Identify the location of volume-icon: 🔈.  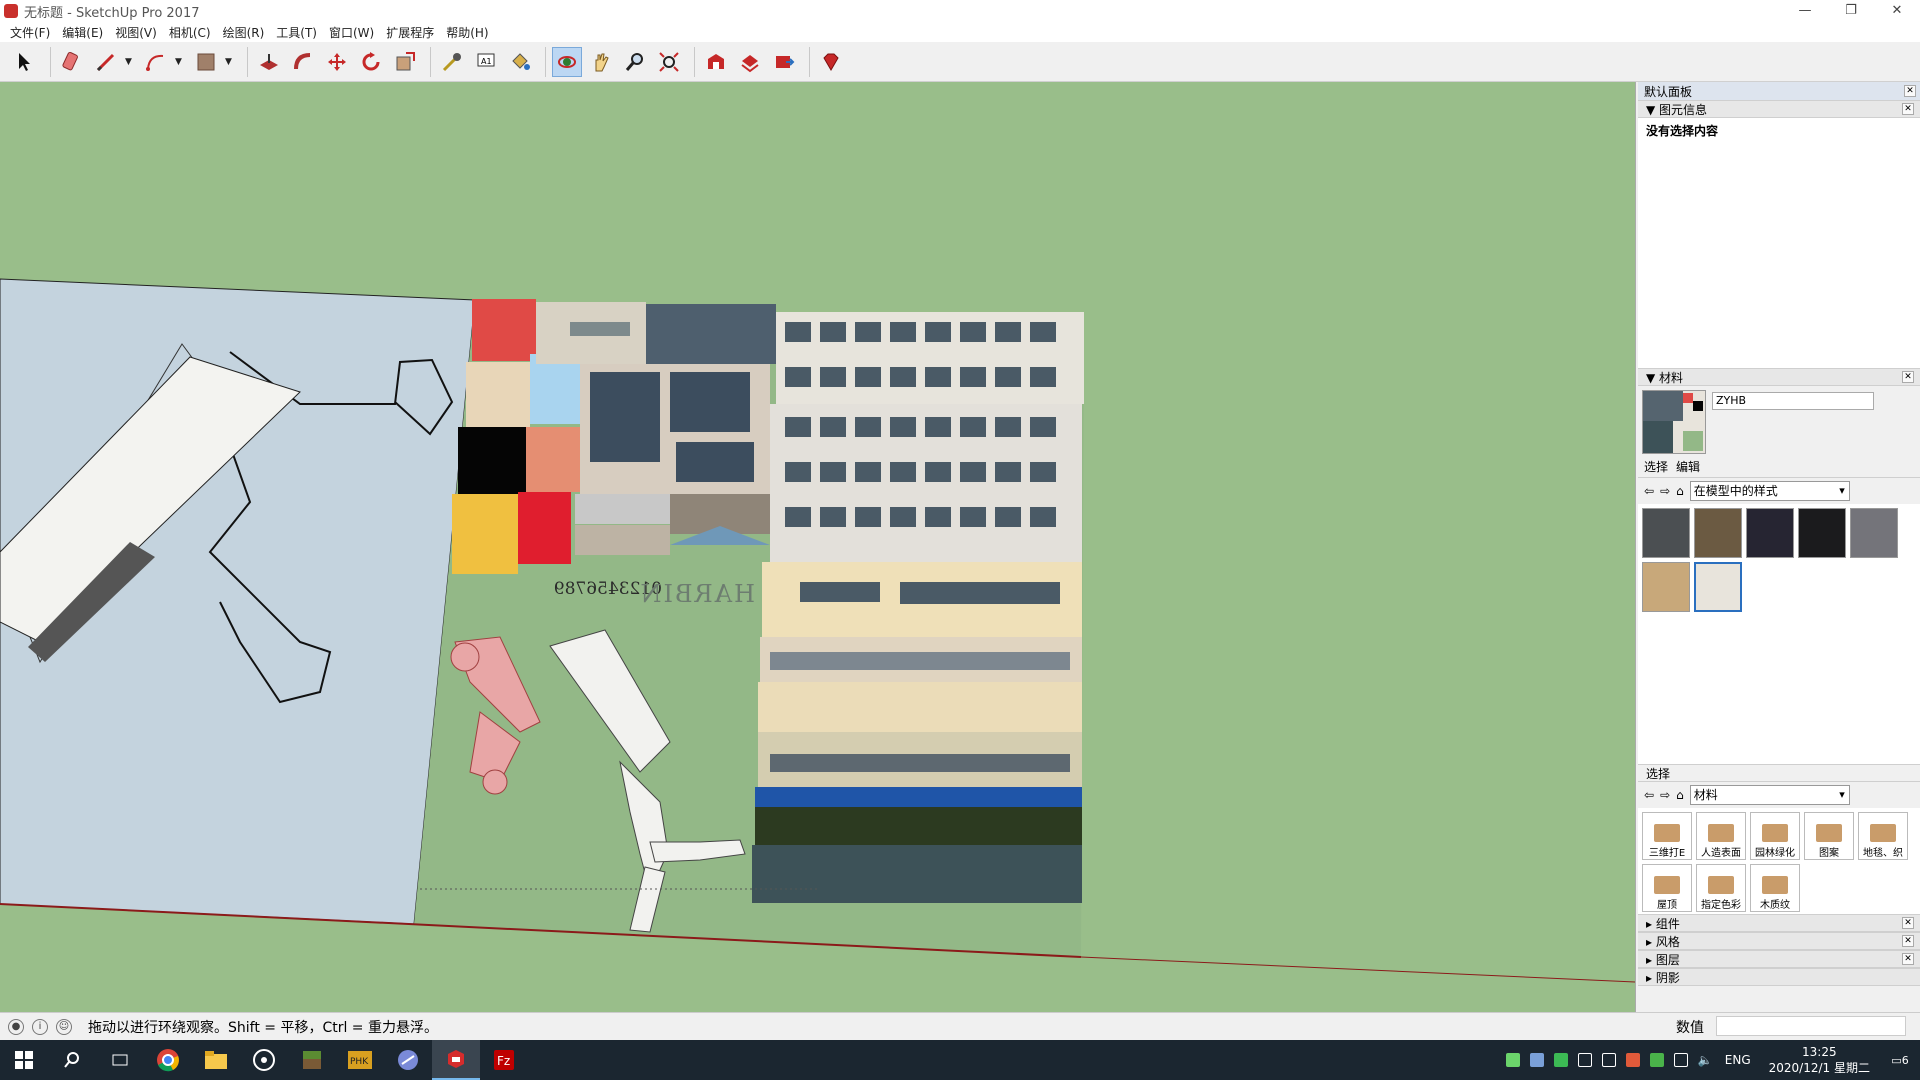
(1705, 1060).